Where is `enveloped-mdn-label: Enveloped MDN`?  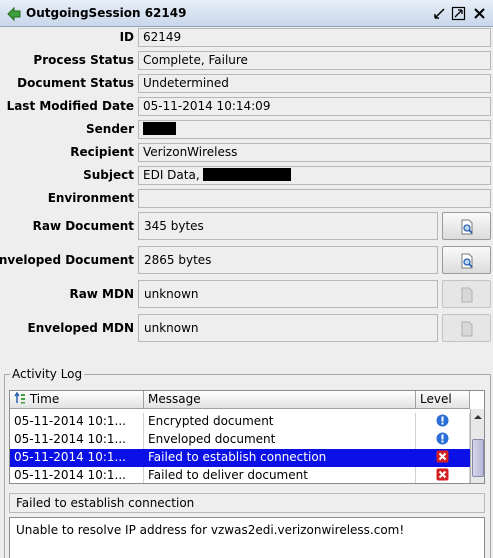 enveloped-mdn-label: Enveloped MDN is located at coordinates (81, 328).